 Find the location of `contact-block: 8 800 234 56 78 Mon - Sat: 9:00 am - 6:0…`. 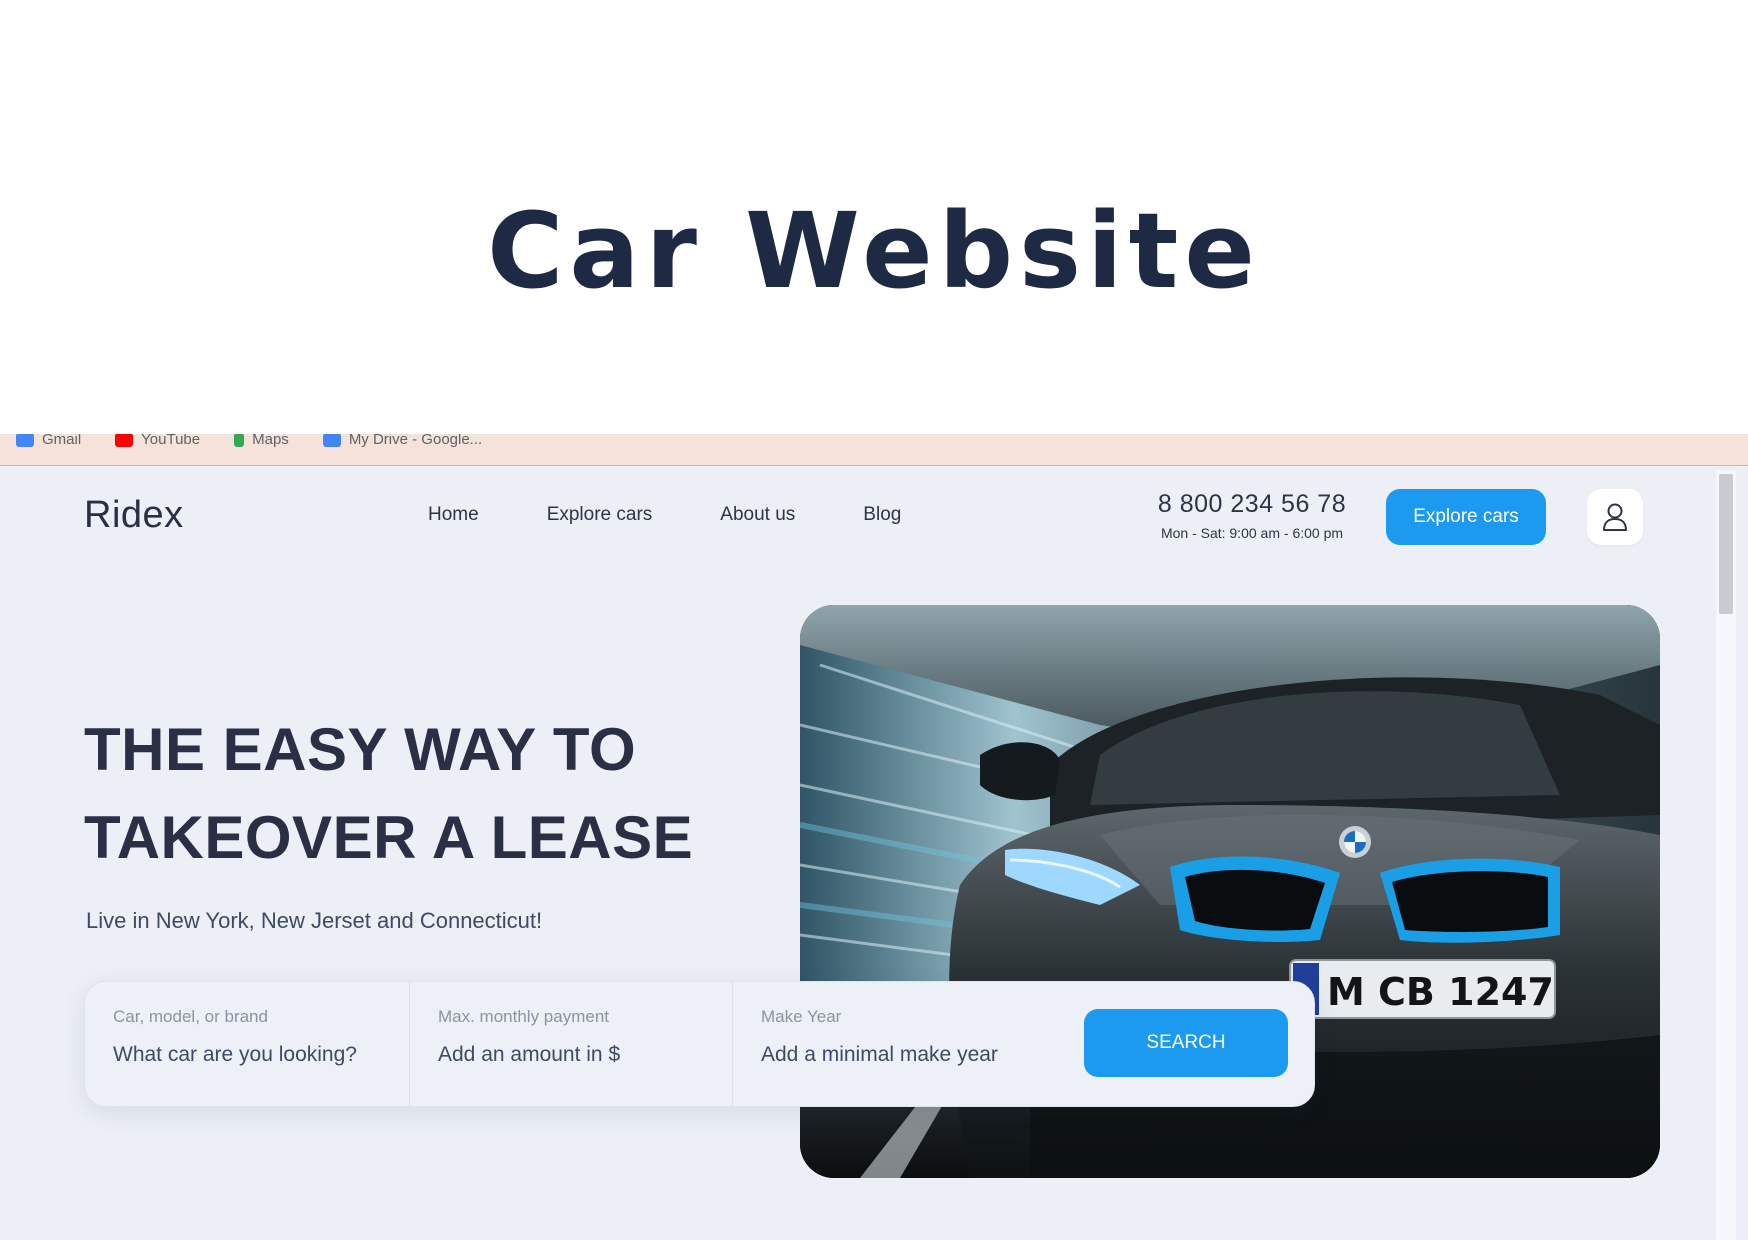

contact-block: 8 800 234 56 78 Mon - Sat: 9:00 am - 6:0… is located at coordinates (1252, 515).